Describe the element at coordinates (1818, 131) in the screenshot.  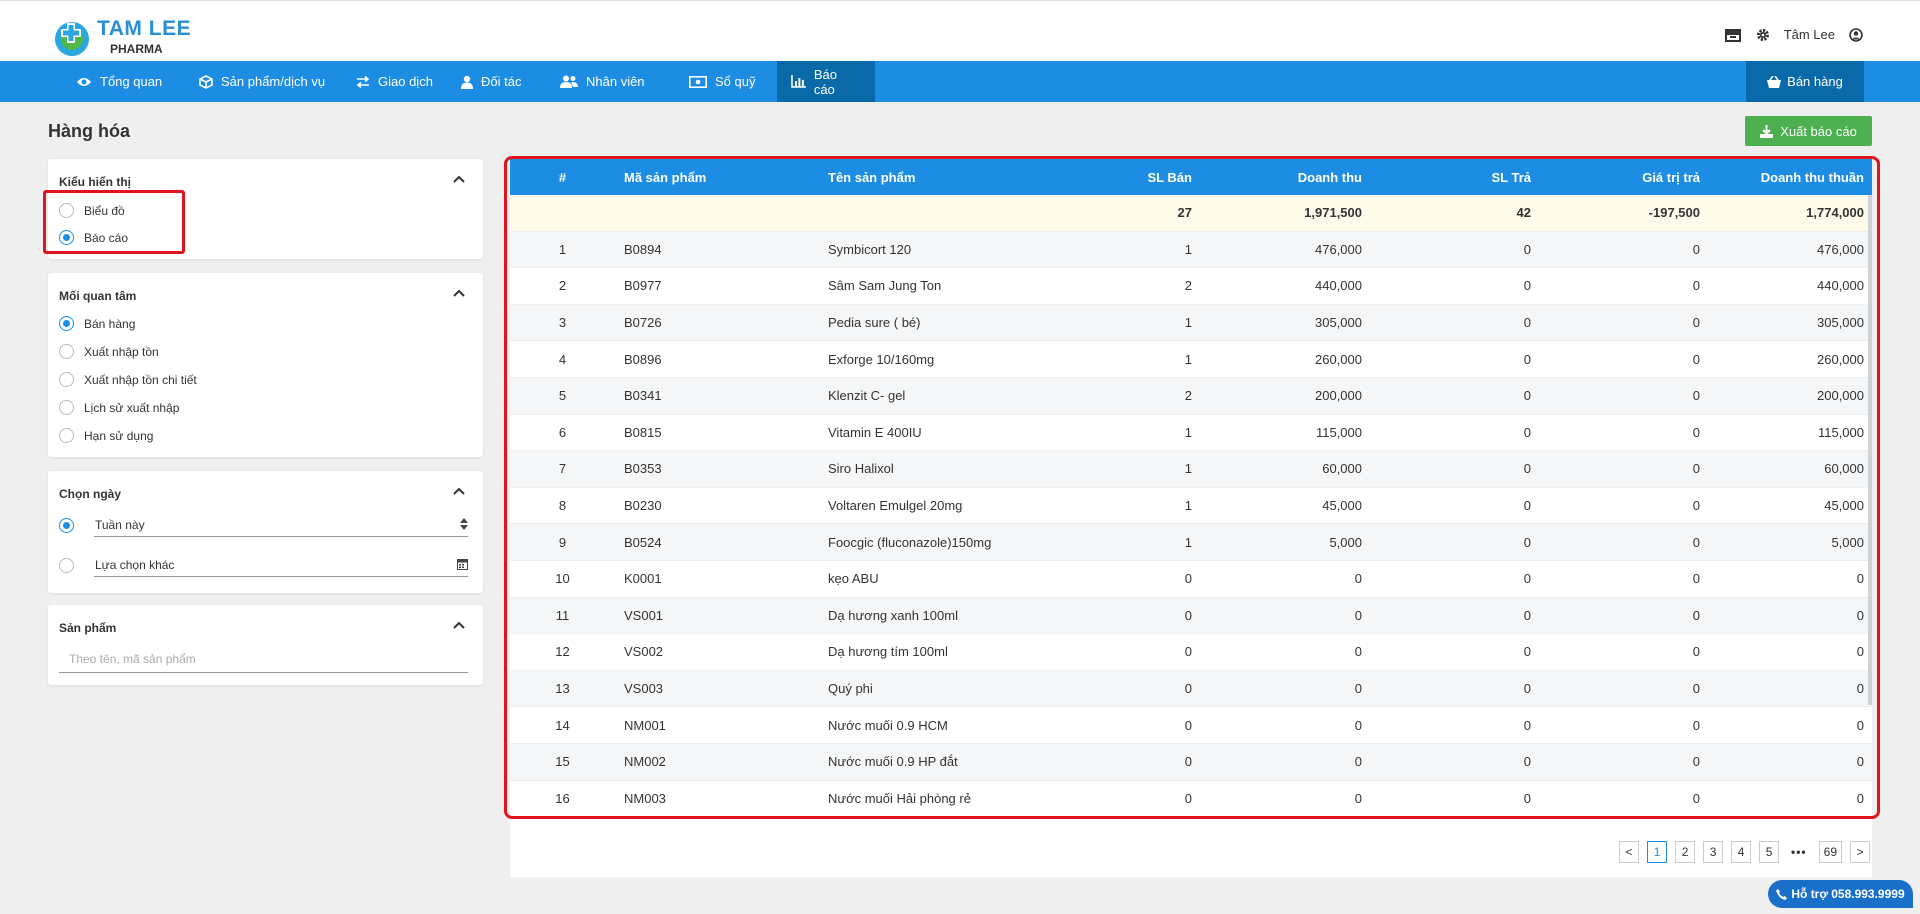
I see `export-label: Xuất báo cáo` at that location.